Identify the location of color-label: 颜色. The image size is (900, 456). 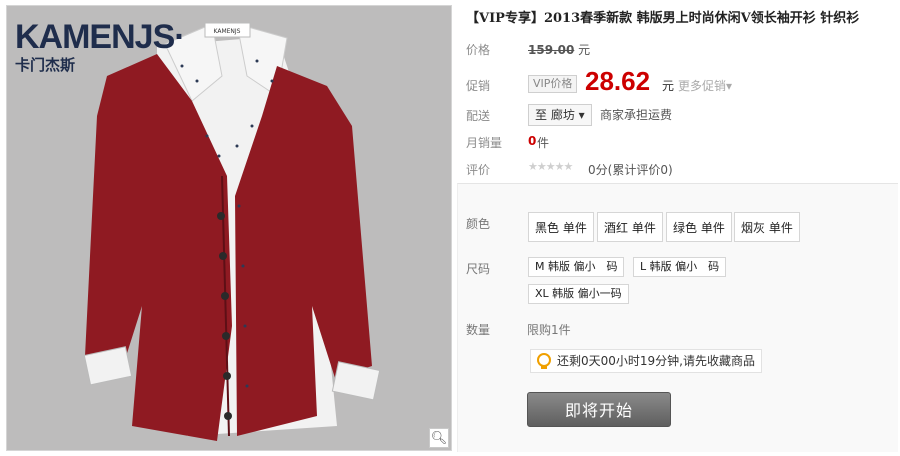
(478, 224).